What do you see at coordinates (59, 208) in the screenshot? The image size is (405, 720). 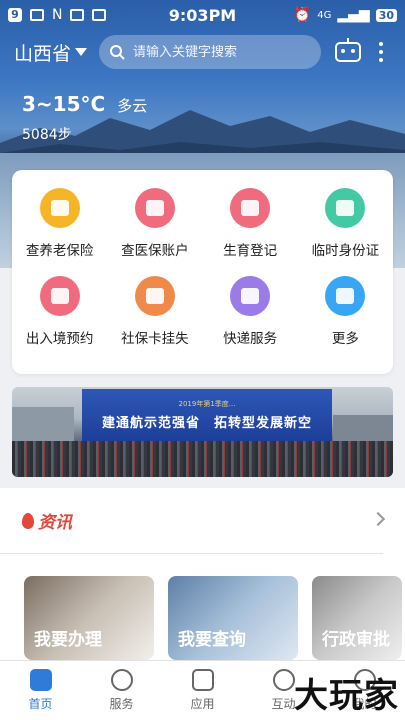 I see `pension-icon` at bounding box center [59, 208].